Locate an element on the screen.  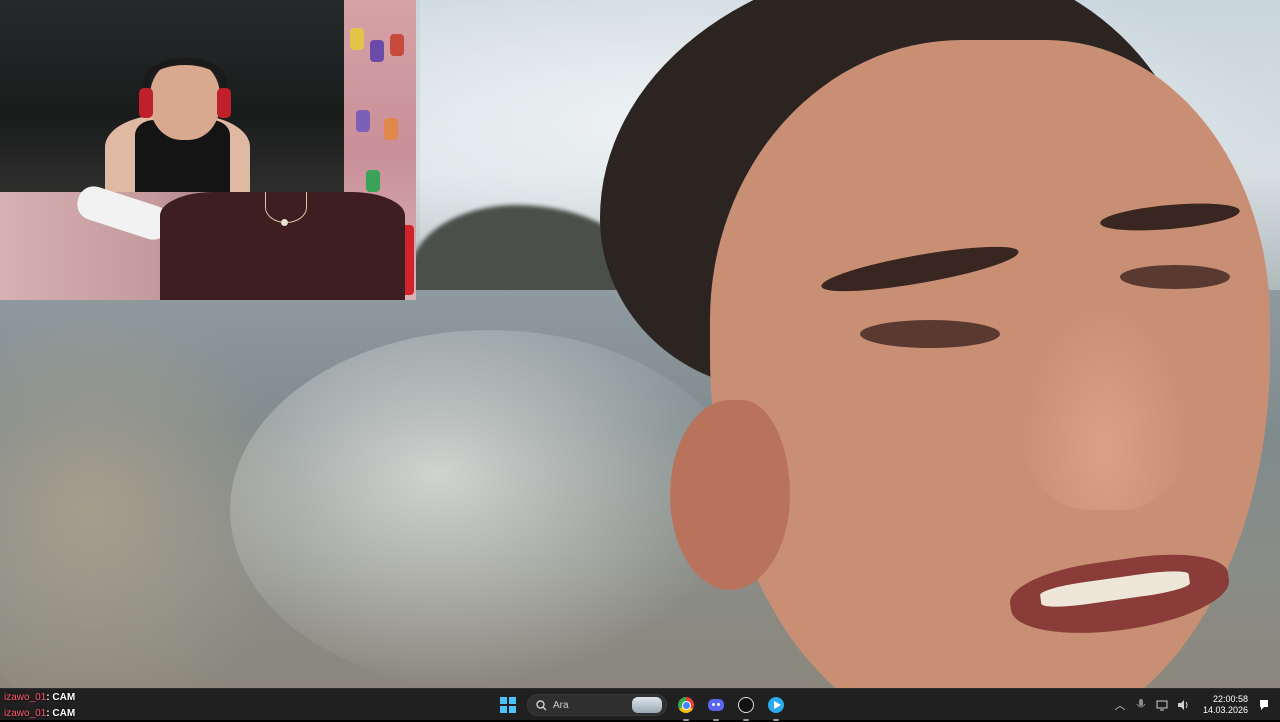
chat-overlay: izawo_01: CAM izawo_01: CAM is located at coordinates (39, 706).